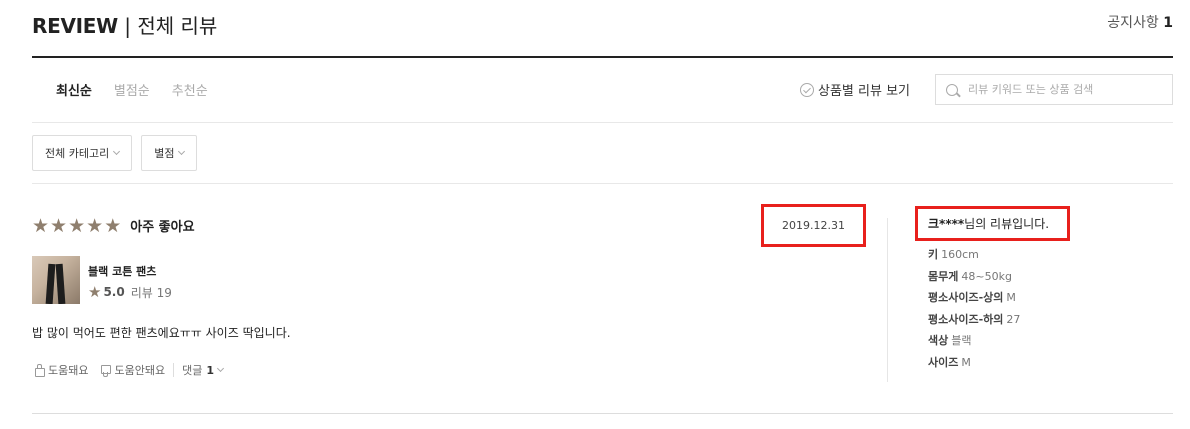 The height and width of the screenshot is (429, 1190). Describe the element at coordinates (949, 362) in the screenshot. I see `spec-size: 사이즈 M` at that location.